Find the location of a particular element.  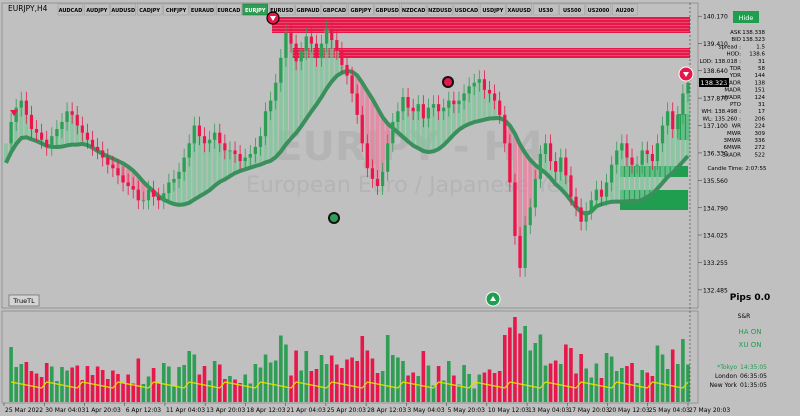

sr-title: S&R is located at coordinates (744, 316).